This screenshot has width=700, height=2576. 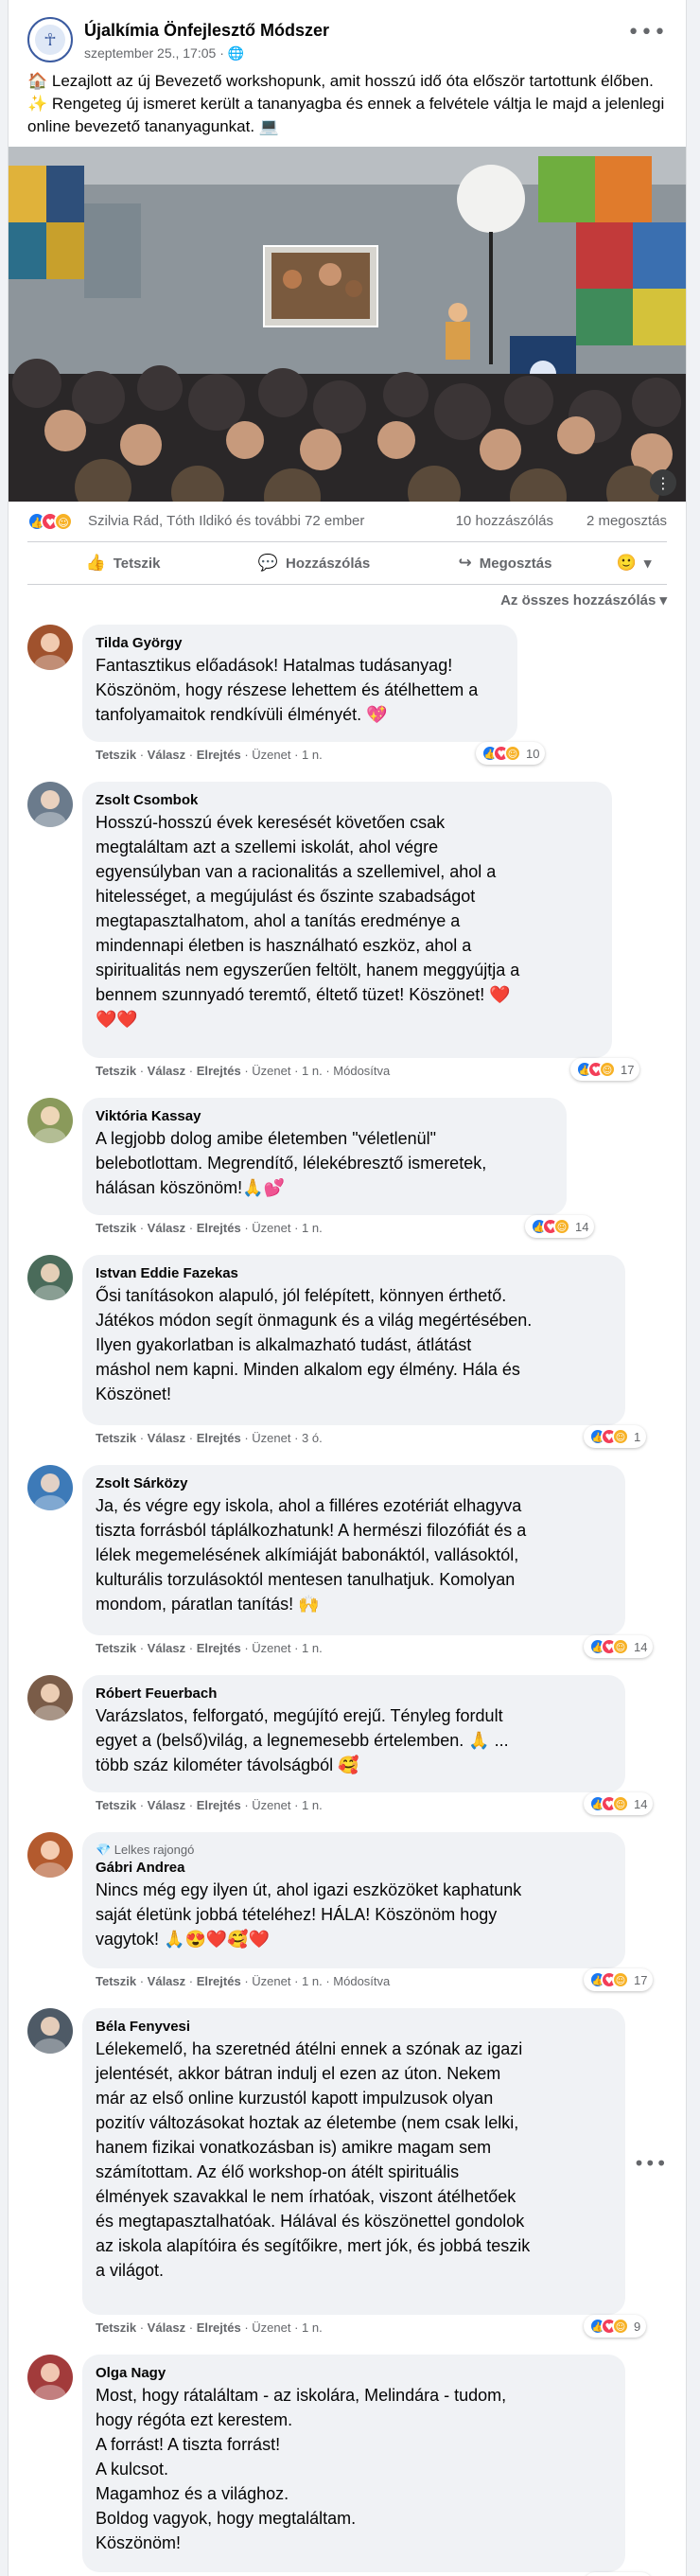 What do you see at coordinates (50, 521) in the screenshot?
I see `reaction-icons: 👍 ♥ ☺` at bounding box center [50, 521].